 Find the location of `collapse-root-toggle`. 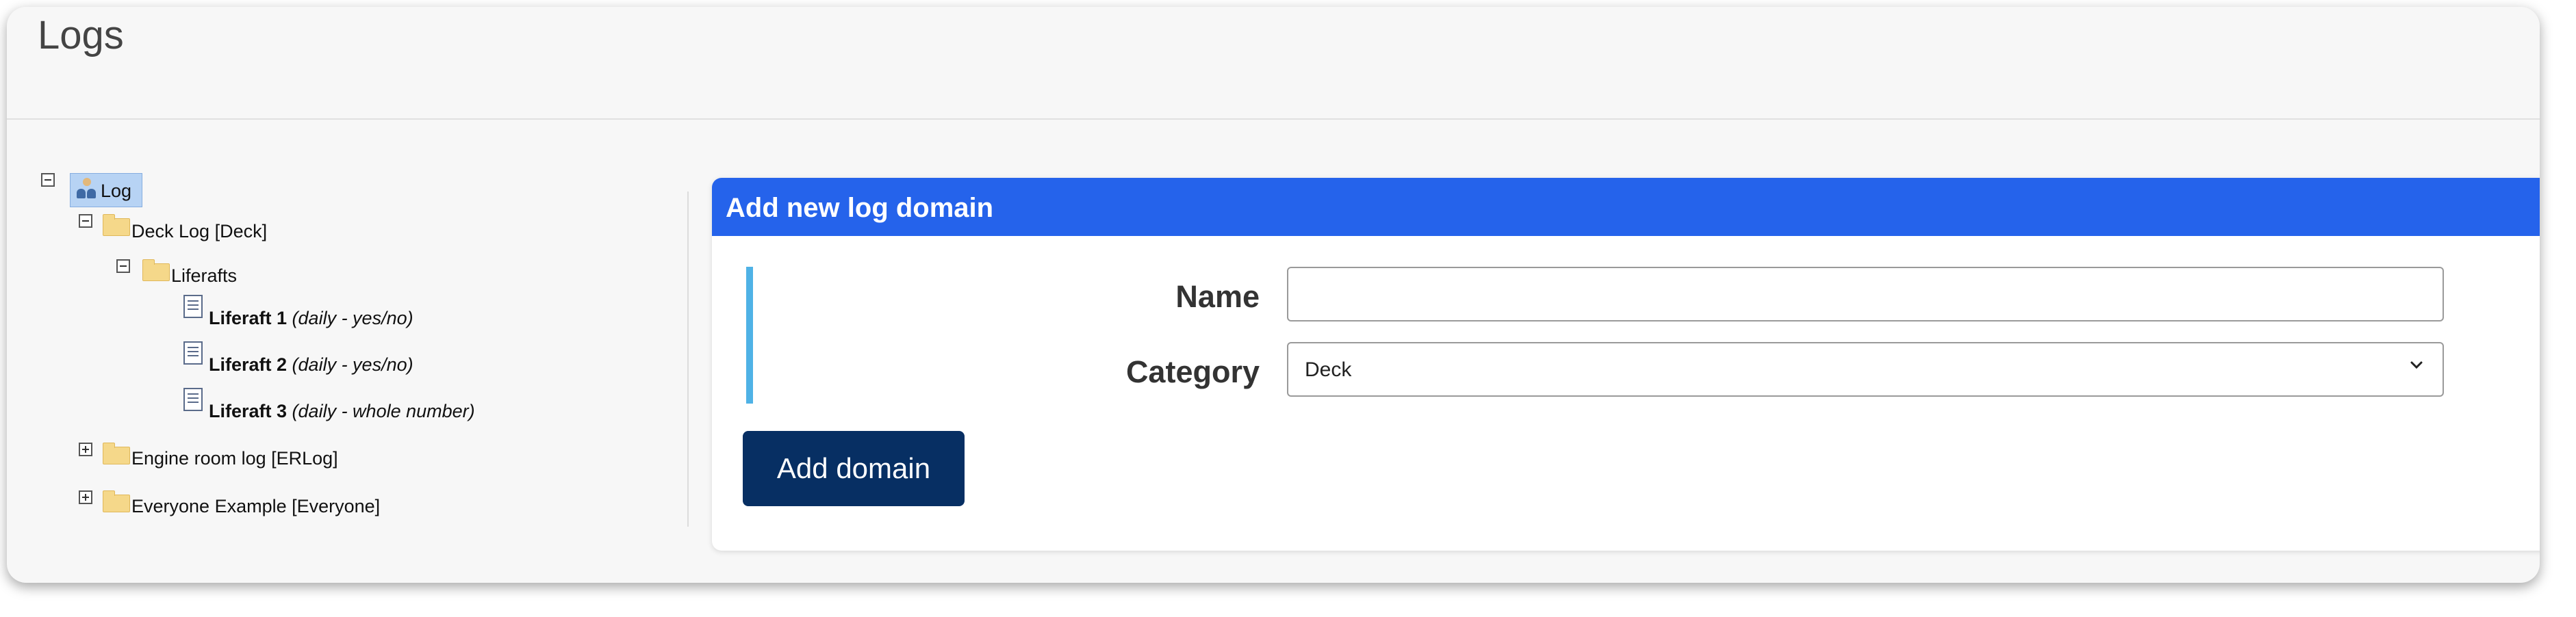

collapse-root-toggle is located at coordinates (48, 180).